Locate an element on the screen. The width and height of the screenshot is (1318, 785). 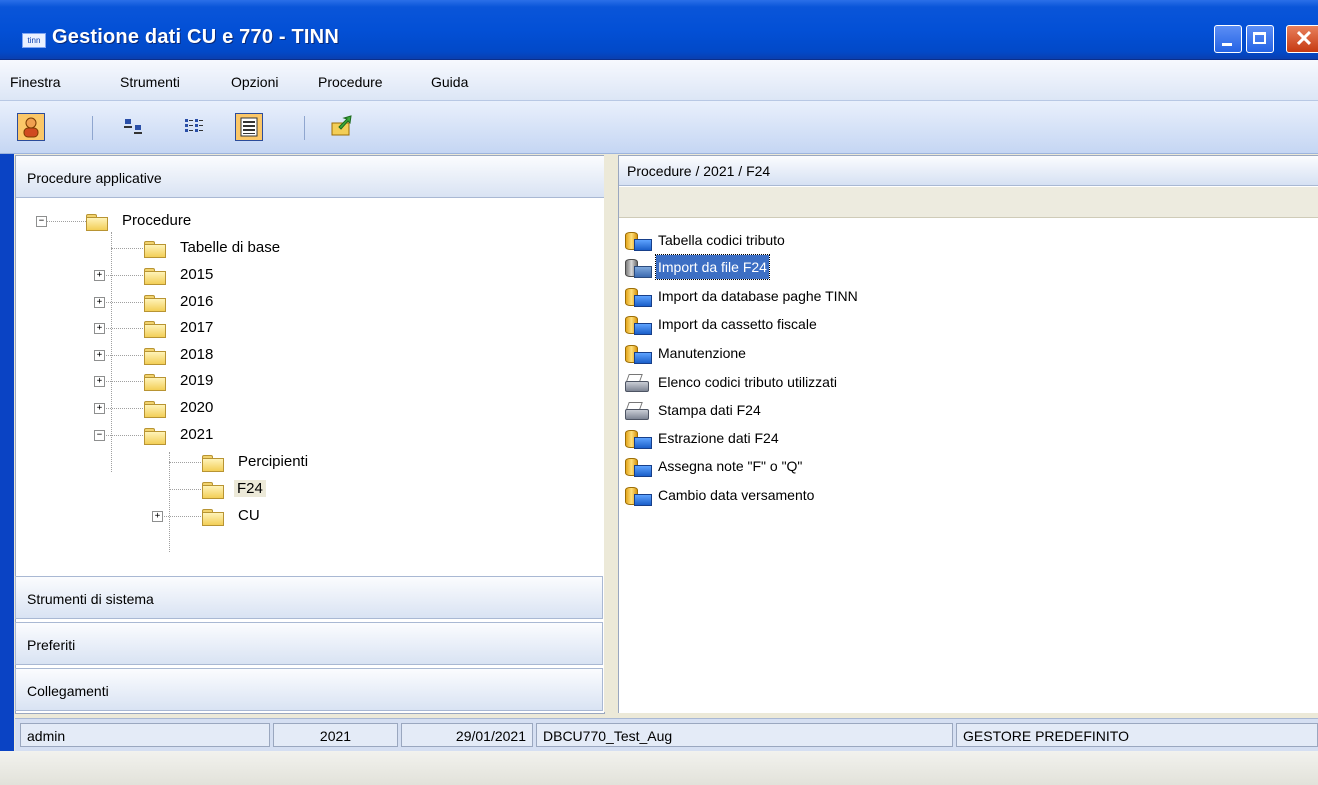
bottom-strip is located at coordinates (659, 768).